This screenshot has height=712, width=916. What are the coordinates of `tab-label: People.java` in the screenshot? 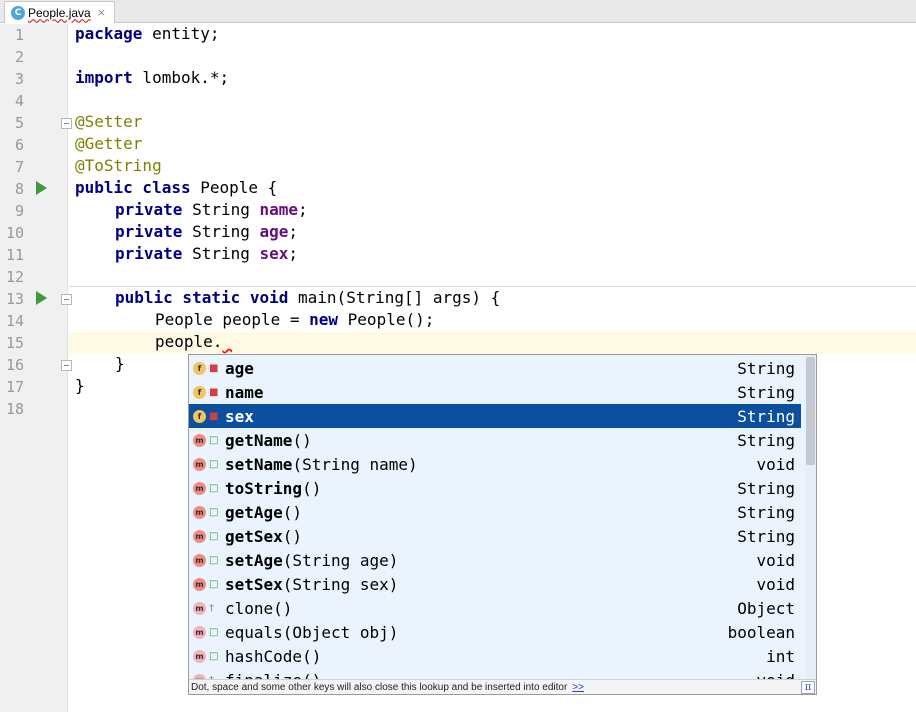 It's located at (59, 12).